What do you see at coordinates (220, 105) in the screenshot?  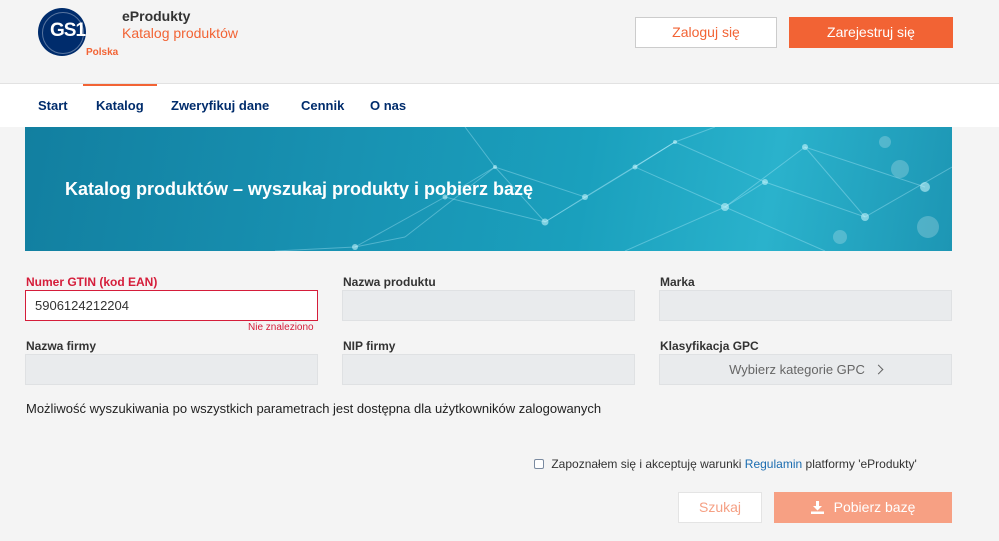 I see `nav-item-zweryfikuj-dane: Zweryfikuj dane` at bounding box center [220, 105].